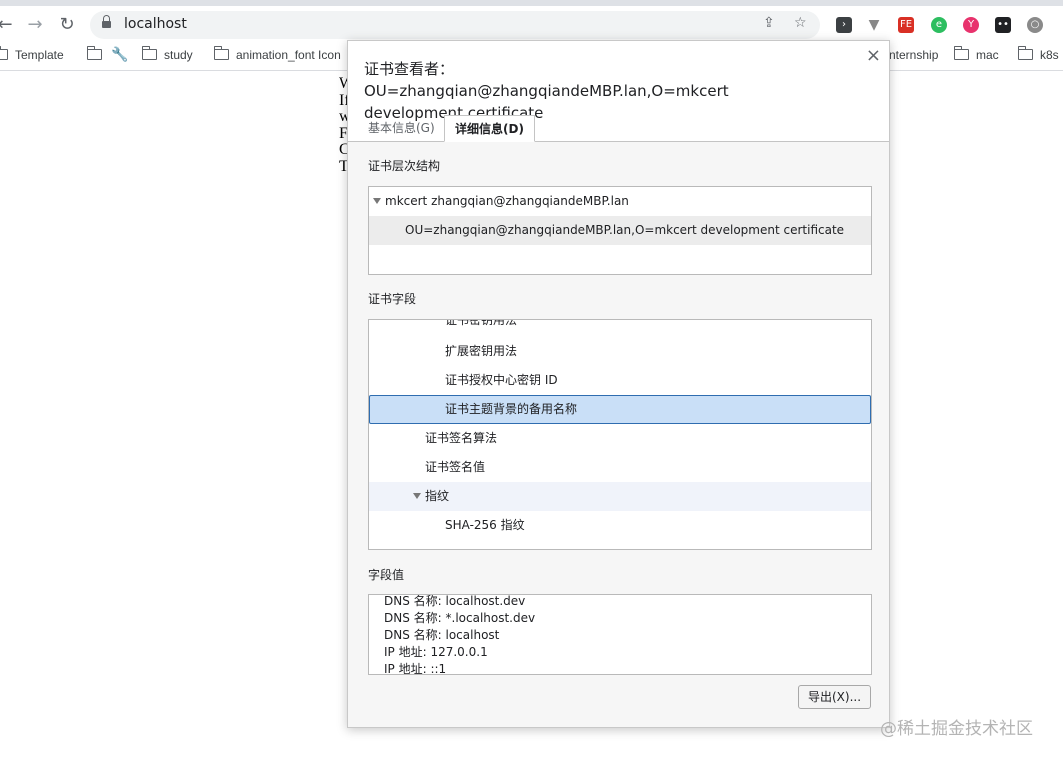  I want to click on evernote-extension-icon: e, so click(939, 25).